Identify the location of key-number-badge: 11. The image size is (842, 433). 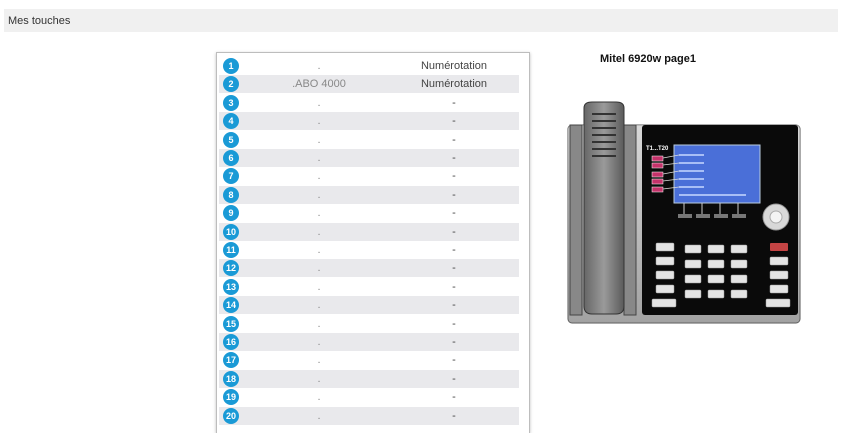
(231, 250).